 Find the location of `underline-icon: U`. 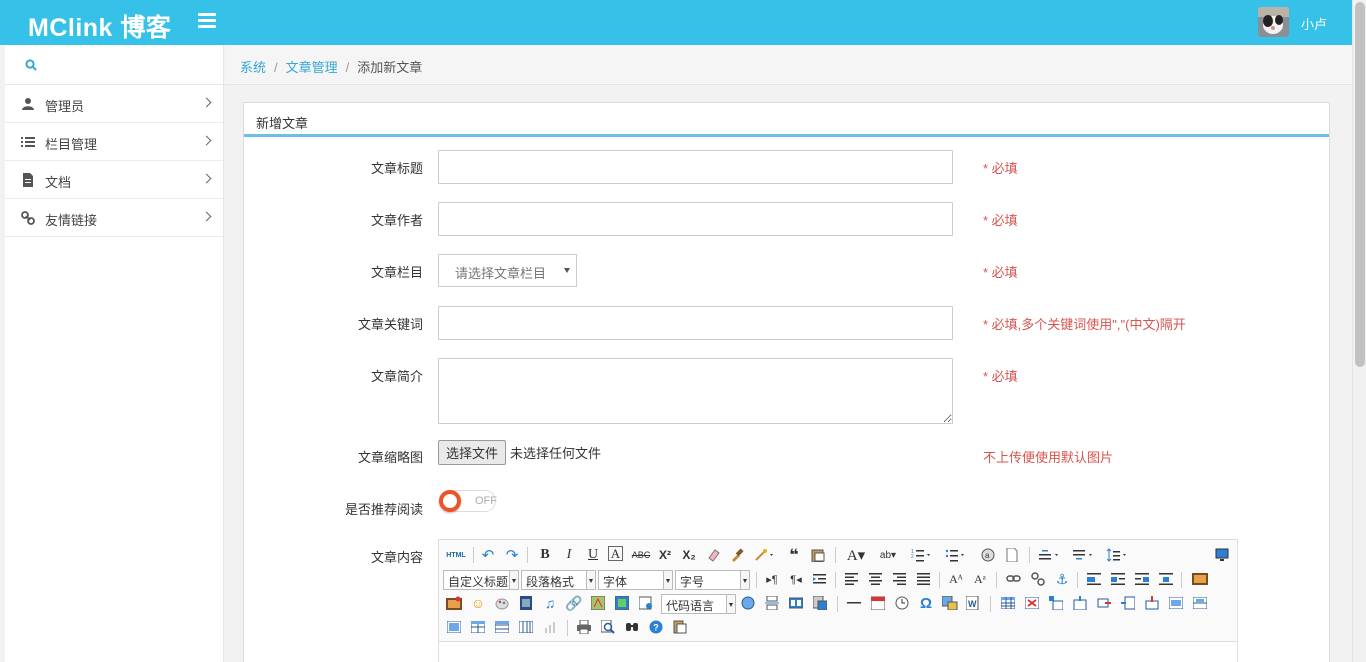

underline-icon: U is located at coordinates (593, 555).